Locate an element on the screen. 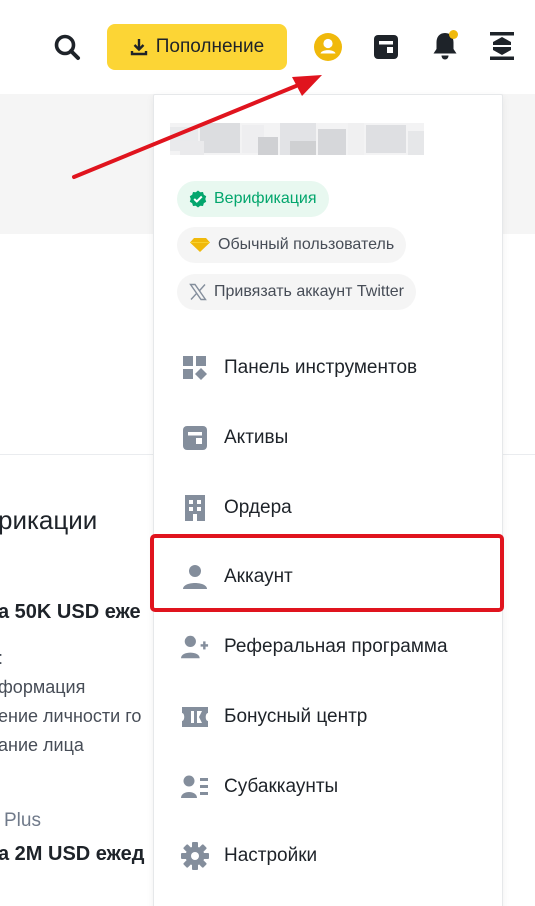 This screenshot has width=535, height=906. search-button is located at coordinates (67, 47).